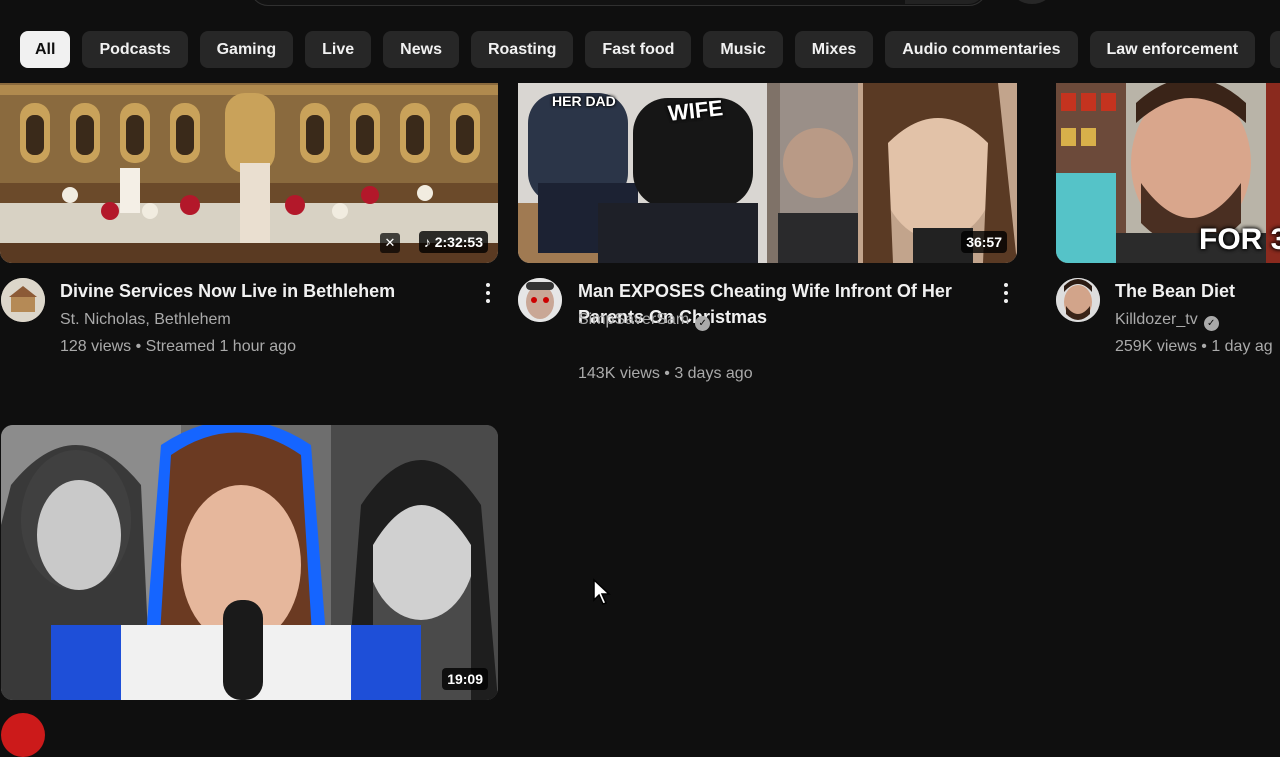 This screenshot has width=1280, height=757. I want to click on video-stats: 143K views • 3 days ago, so click(665, 373).